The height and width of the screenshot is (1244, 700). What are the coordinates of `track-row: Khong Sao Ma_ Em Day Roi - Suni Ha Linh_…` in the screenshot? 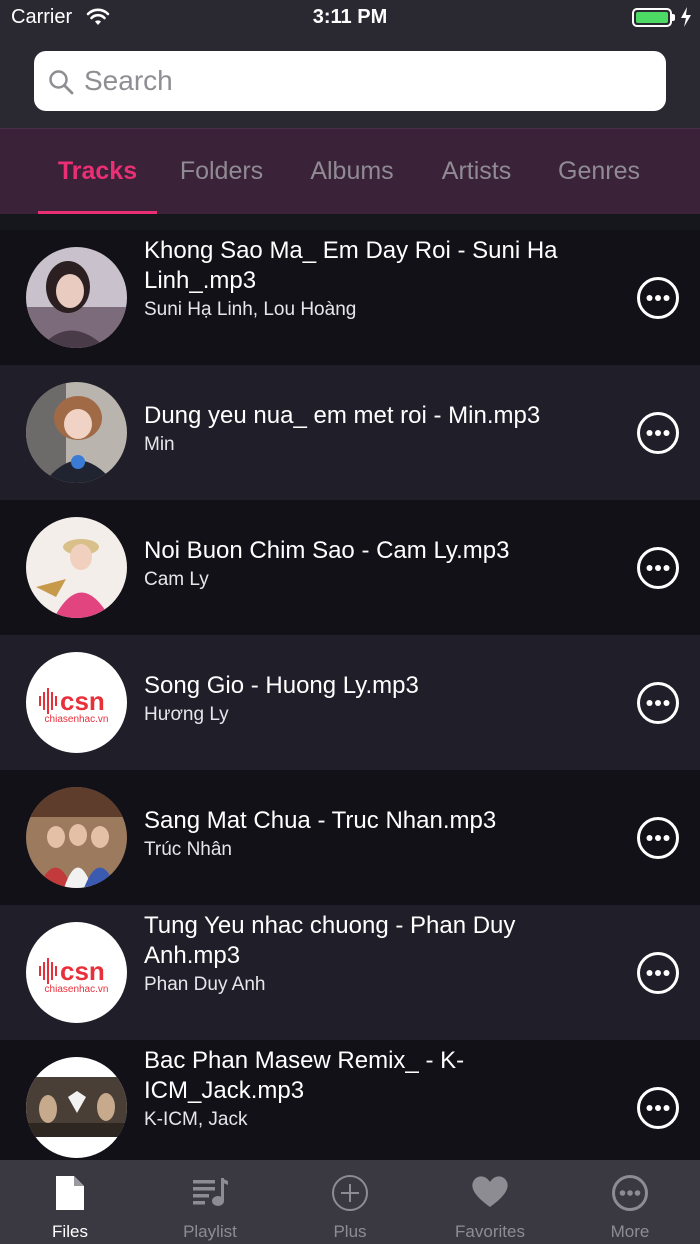 It's located at (350, 297).